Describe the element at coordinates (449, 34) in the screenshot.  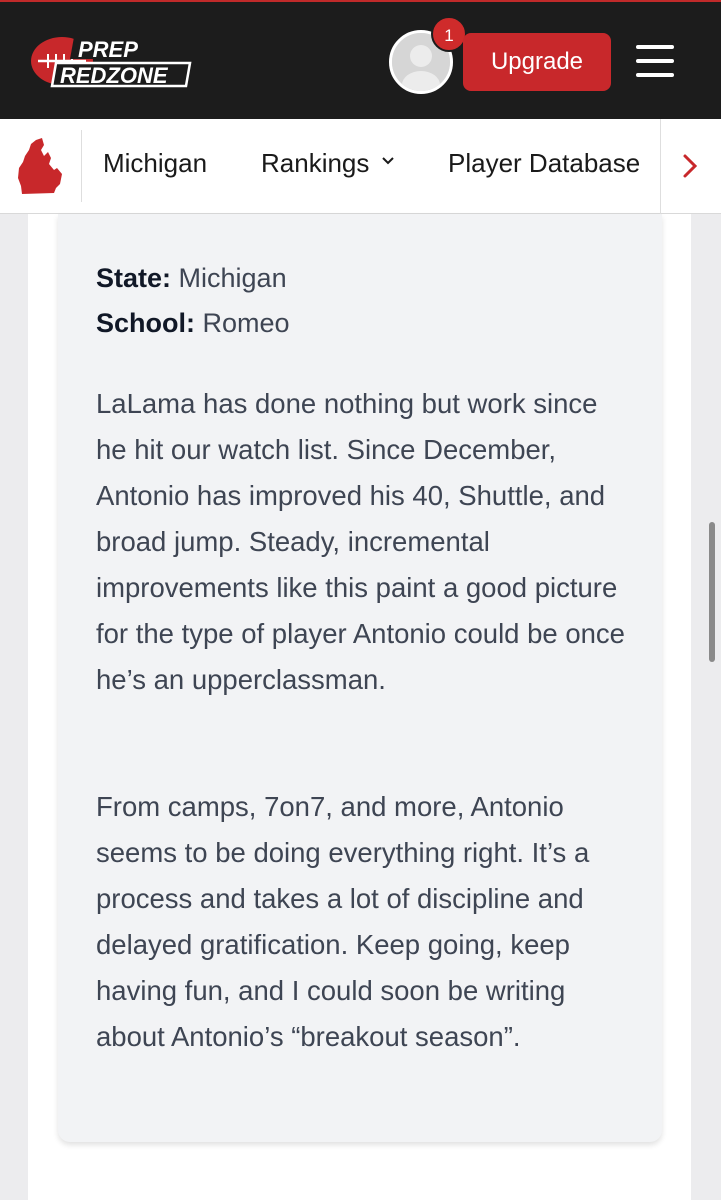
I see `notification-badge: 1` at that location.